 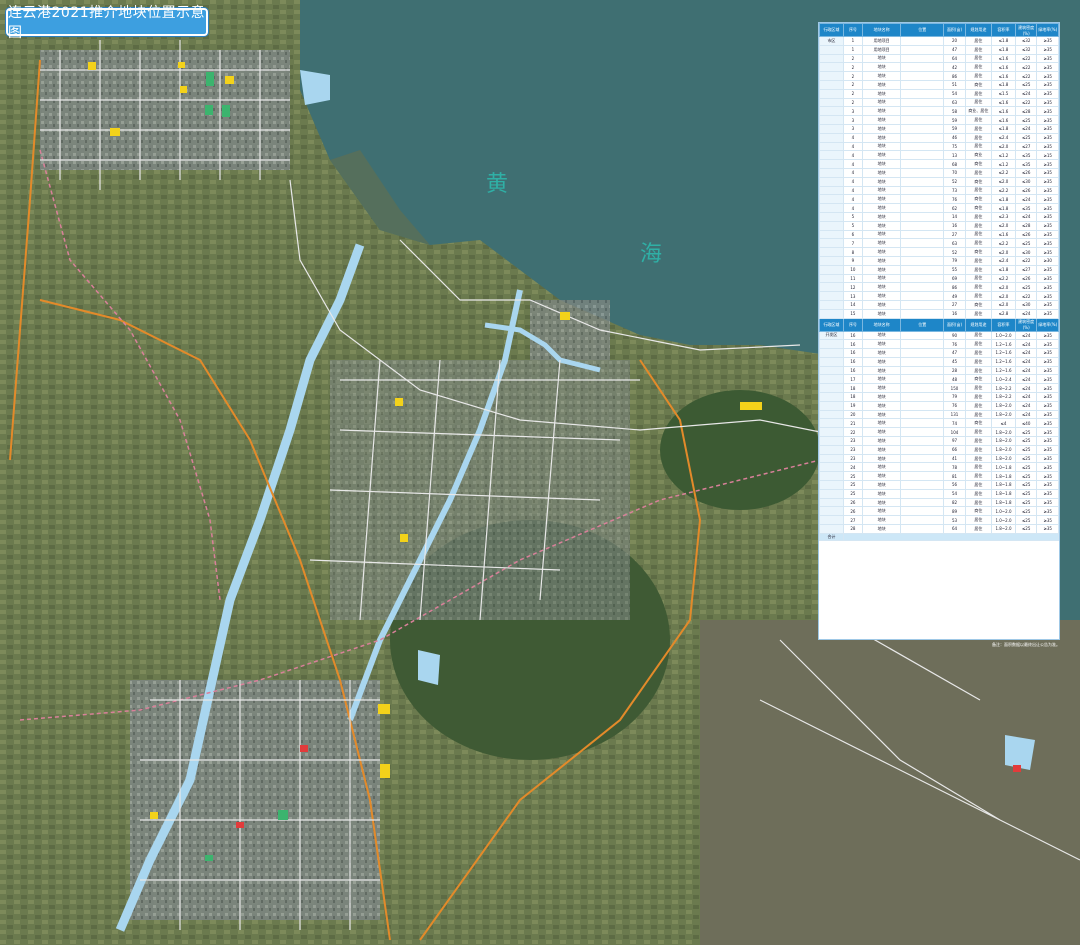 I want to click on table-row: 8 地块 52 商住 ≤2.0 ≤30 ≥35, so click(x=939, y=252).